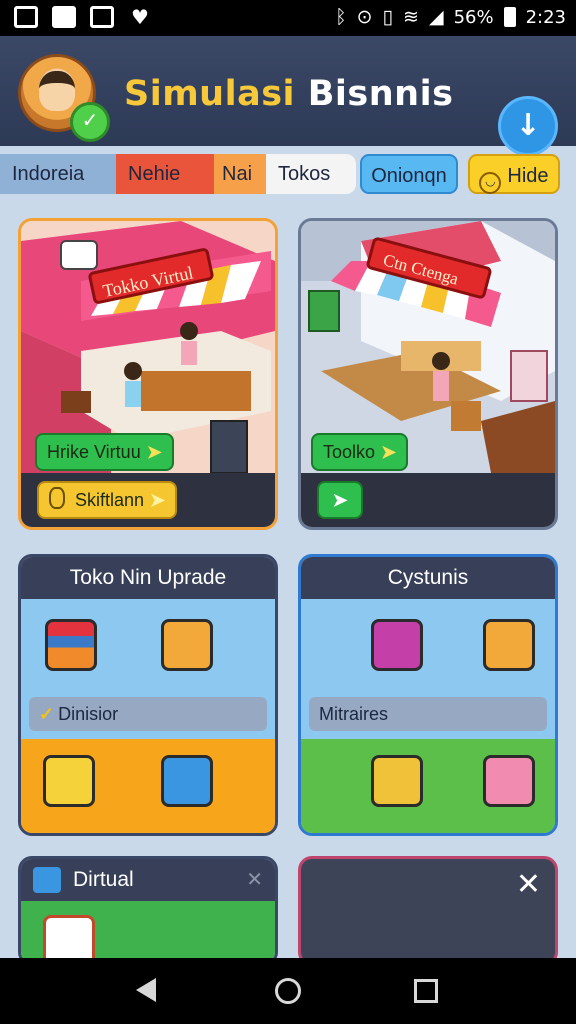  Describe the element at coordinates (349, 452) in the screenshot. I see `scene-tag-2-label: Toolko` at that location.